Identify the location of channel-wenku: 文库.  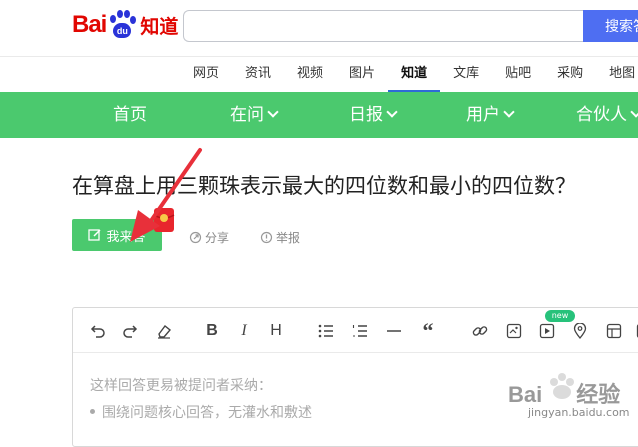
(466, 75).